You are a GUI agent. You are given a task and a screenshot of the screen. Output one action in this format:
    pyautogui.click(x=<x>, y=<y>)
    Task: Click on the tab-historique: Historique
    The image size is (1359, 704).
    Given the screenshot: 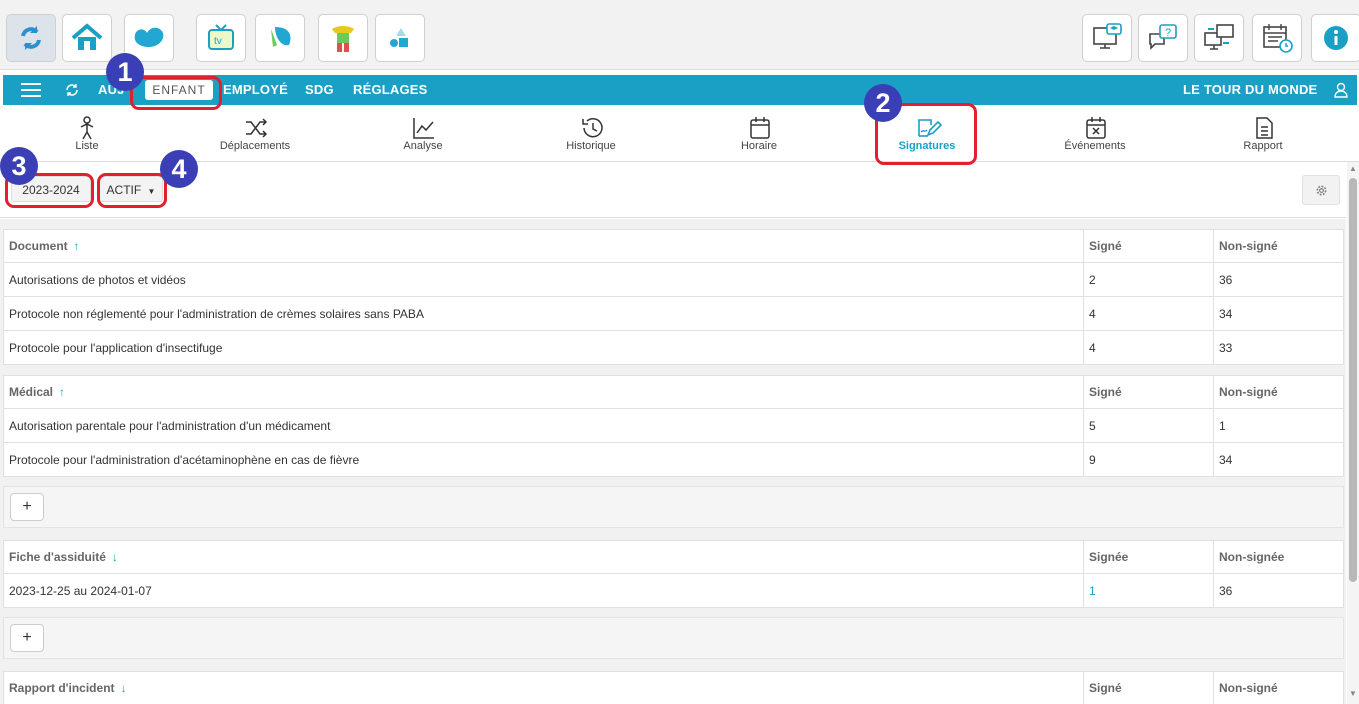 What is the action you would take?
    pyautogui.click(x=591, y=134)
    